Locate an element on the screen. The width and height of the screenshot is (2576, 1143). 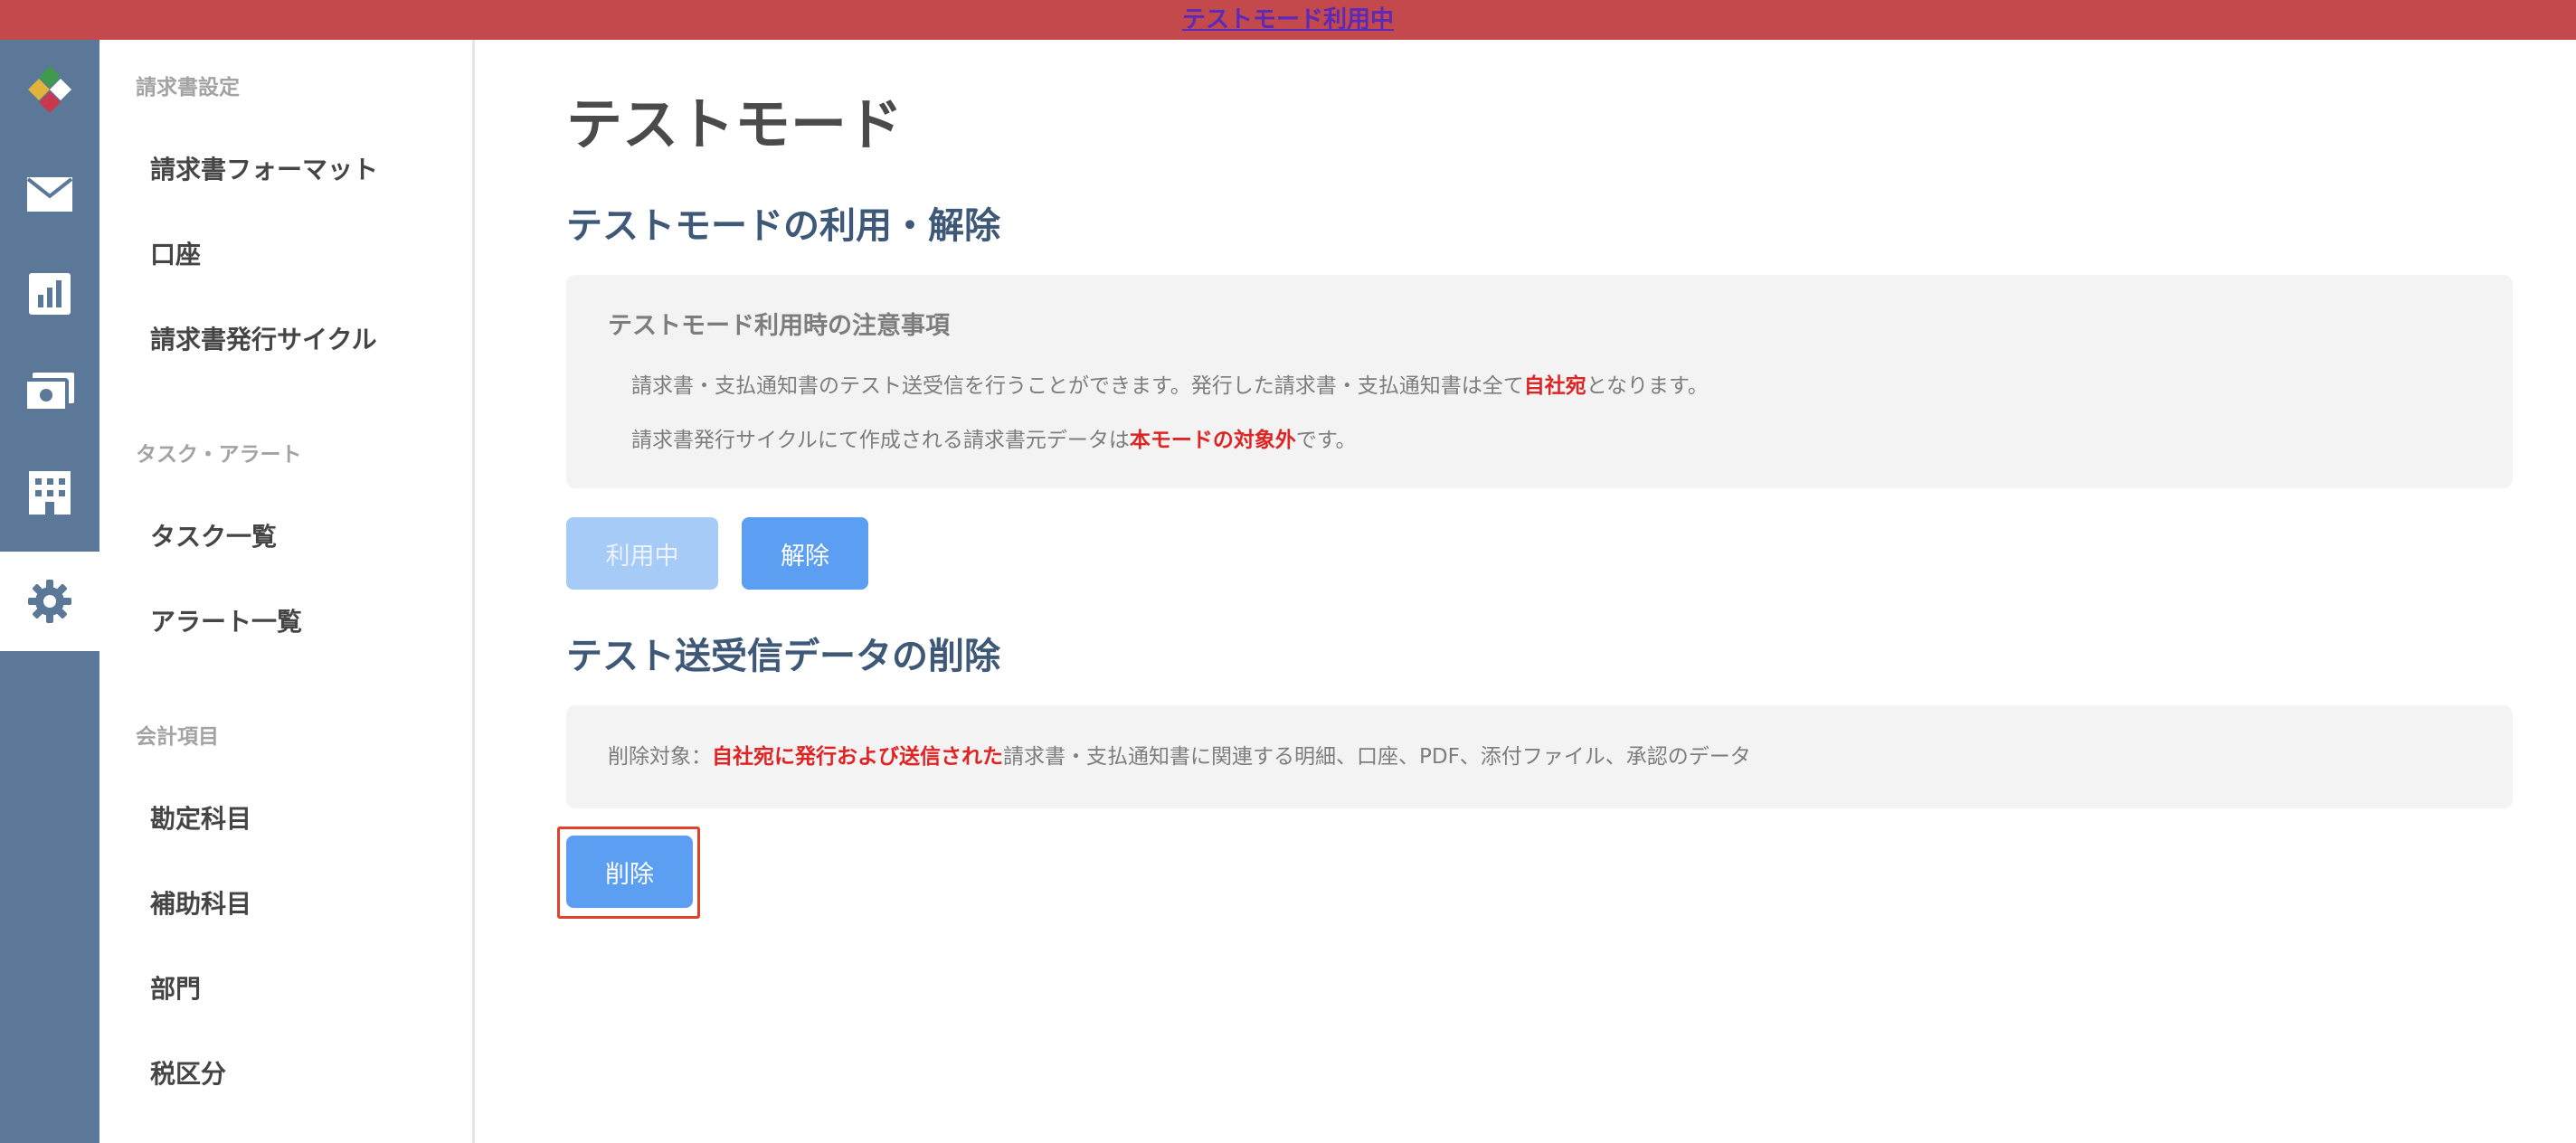
delete-button: 削除 is located at coordinates (630, 872).